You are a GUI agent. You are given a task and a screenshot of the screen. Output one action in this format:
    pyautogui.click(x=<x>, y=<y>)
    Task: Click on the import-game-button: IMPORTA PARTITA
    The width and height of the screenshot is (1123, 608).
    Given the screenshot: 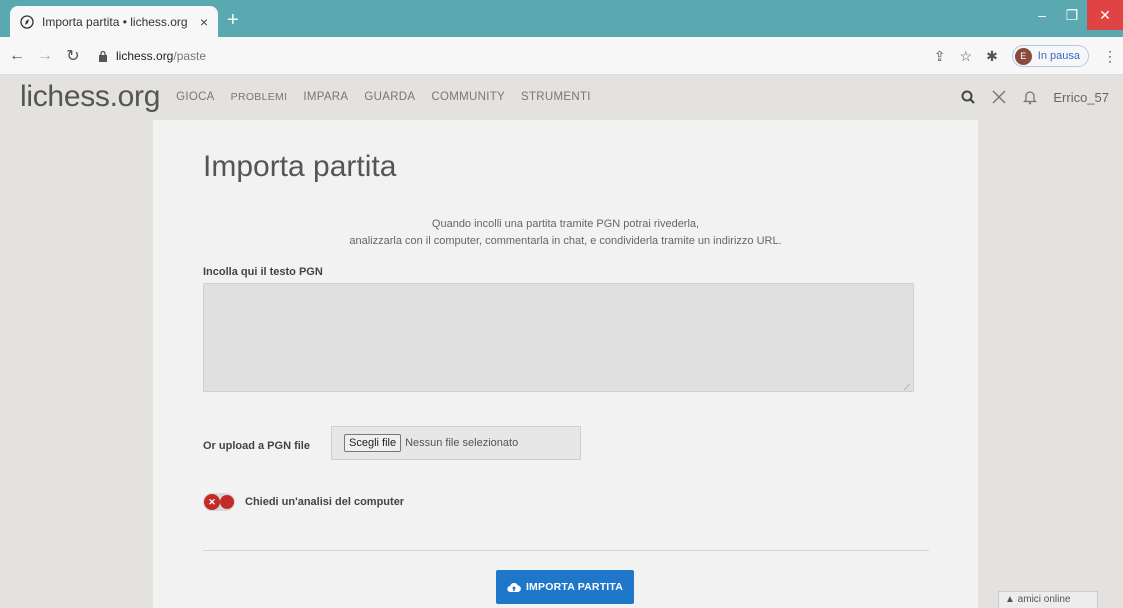 What is the action you would take?
    pyautogui.click(x=565, y=587)
    